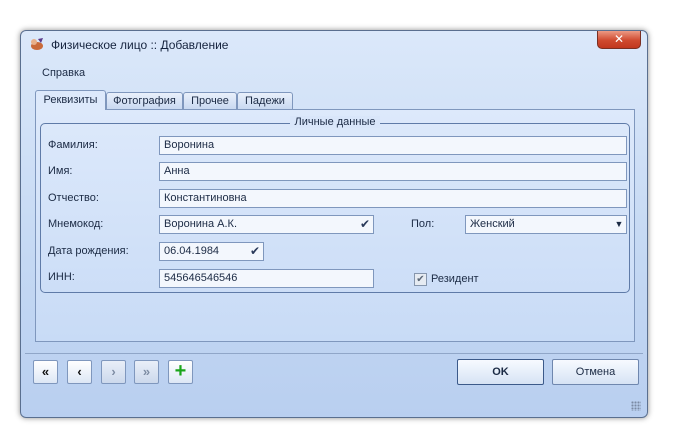  Describe the element at coordinates (334, 44) in the screenshot. I see `title-bar: Физическое лицо :: Добавление ✕` at that location.